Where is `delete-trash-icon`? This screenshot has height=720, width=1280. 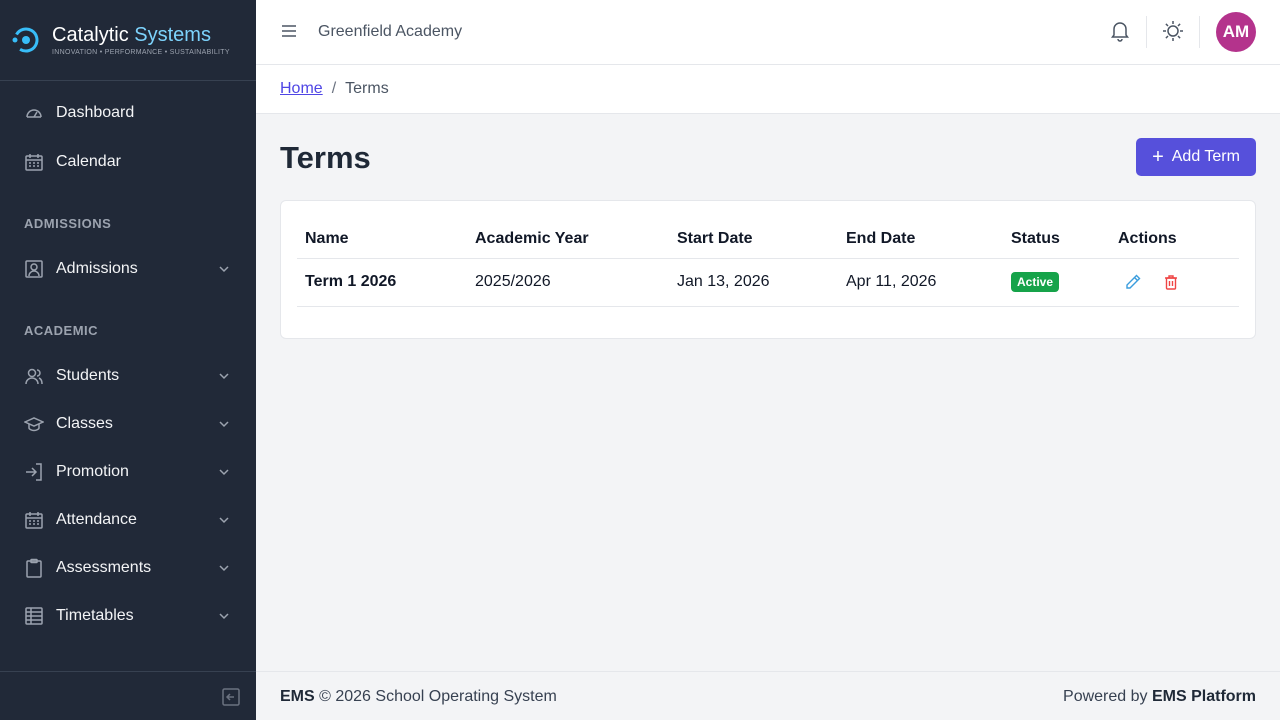
delete-trash-icon is located at coordinates (1171, 282).